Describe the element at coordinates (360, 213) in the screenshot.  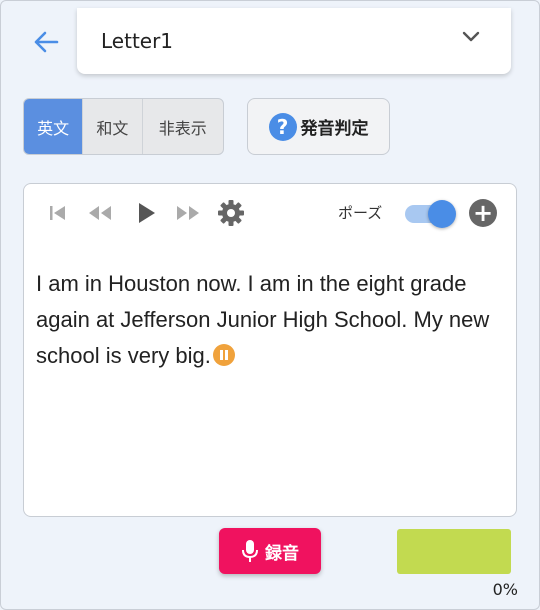
I see `pause-label: ポーズ` at that location.